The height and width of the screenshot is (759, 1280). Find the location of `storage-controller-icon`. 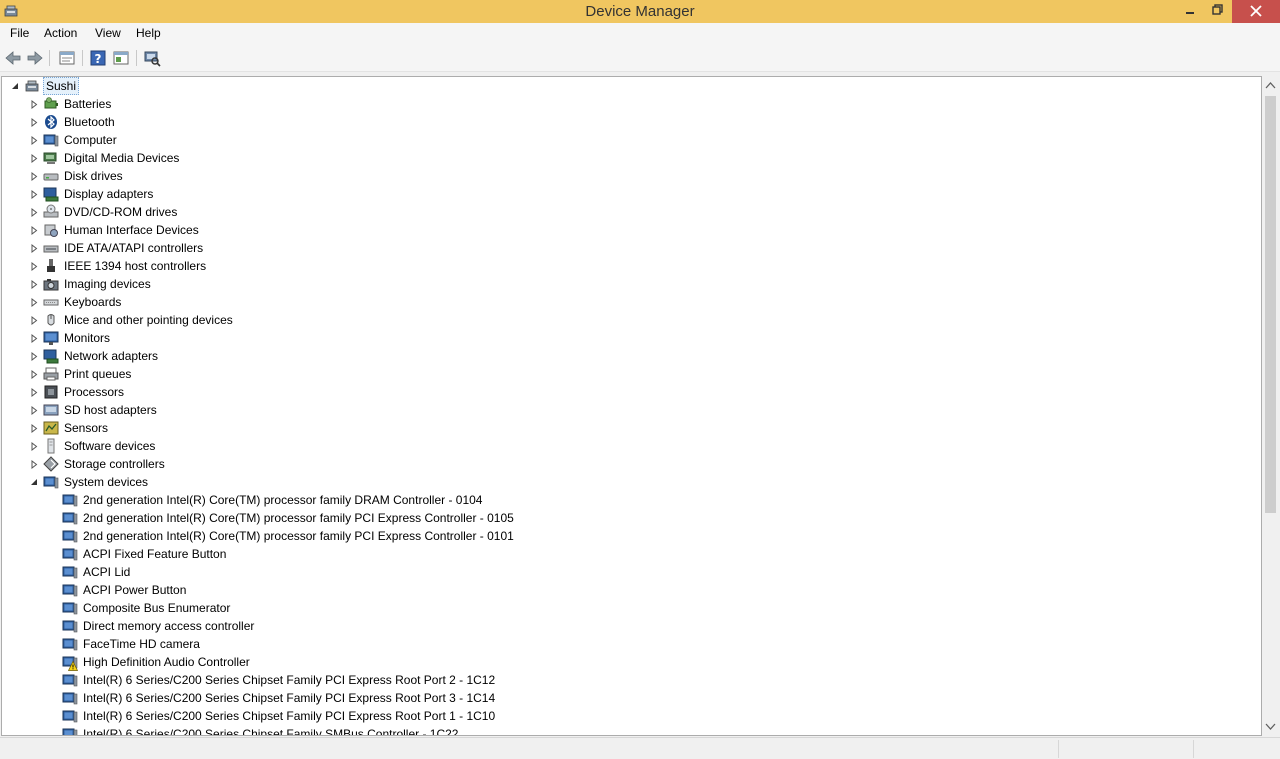

storage-controller-icon is located at coordinates (51, 464).